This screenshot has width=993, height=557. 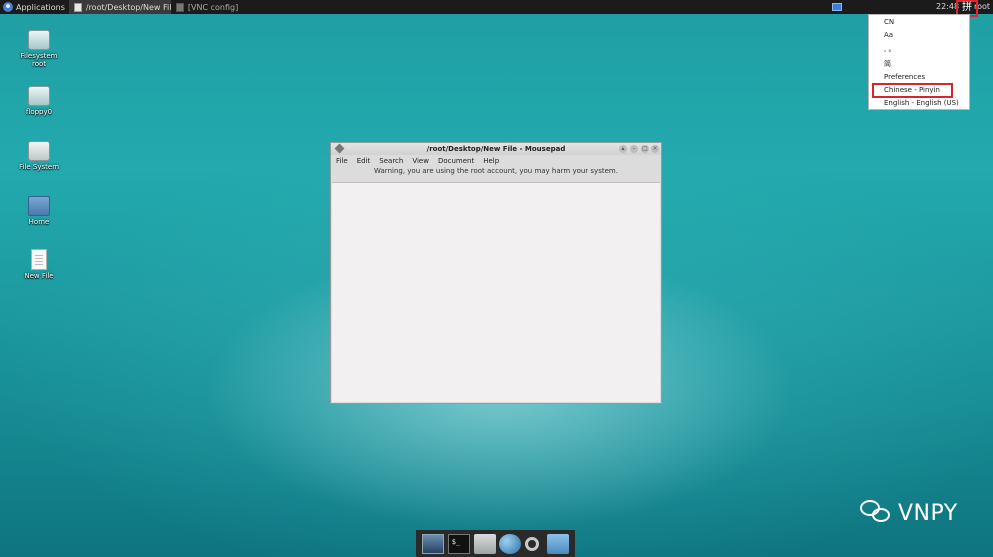 What do you see at coordinates (889, 22) in the screenshot?
I see `menu-item-cn: CN` at bounding box center [889, 22].